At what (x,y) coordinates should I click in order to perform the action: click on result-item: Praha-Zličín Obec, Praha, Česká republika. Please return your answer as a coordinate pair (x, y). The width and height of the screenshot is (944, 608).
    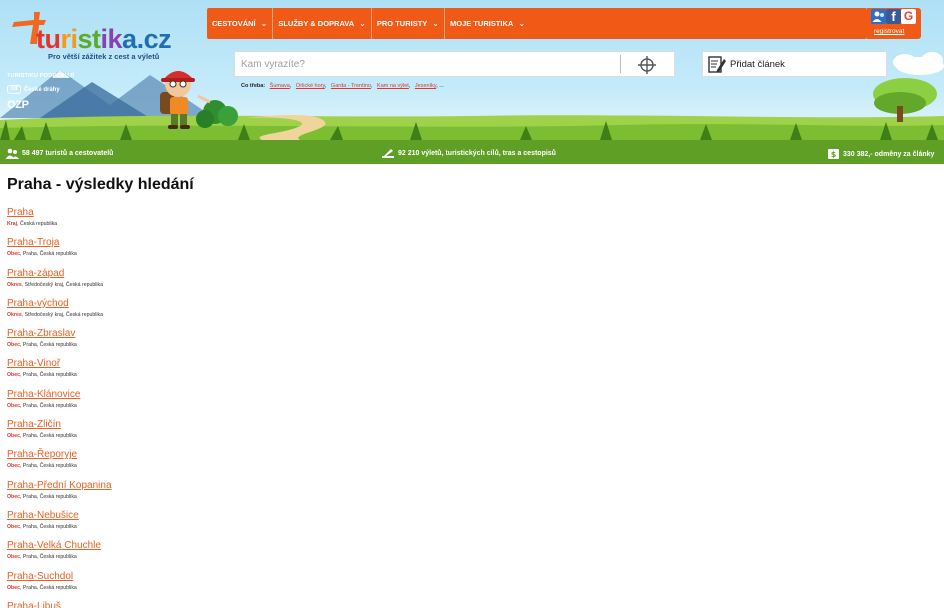
    Looking at the image, I should click on (467, 429).